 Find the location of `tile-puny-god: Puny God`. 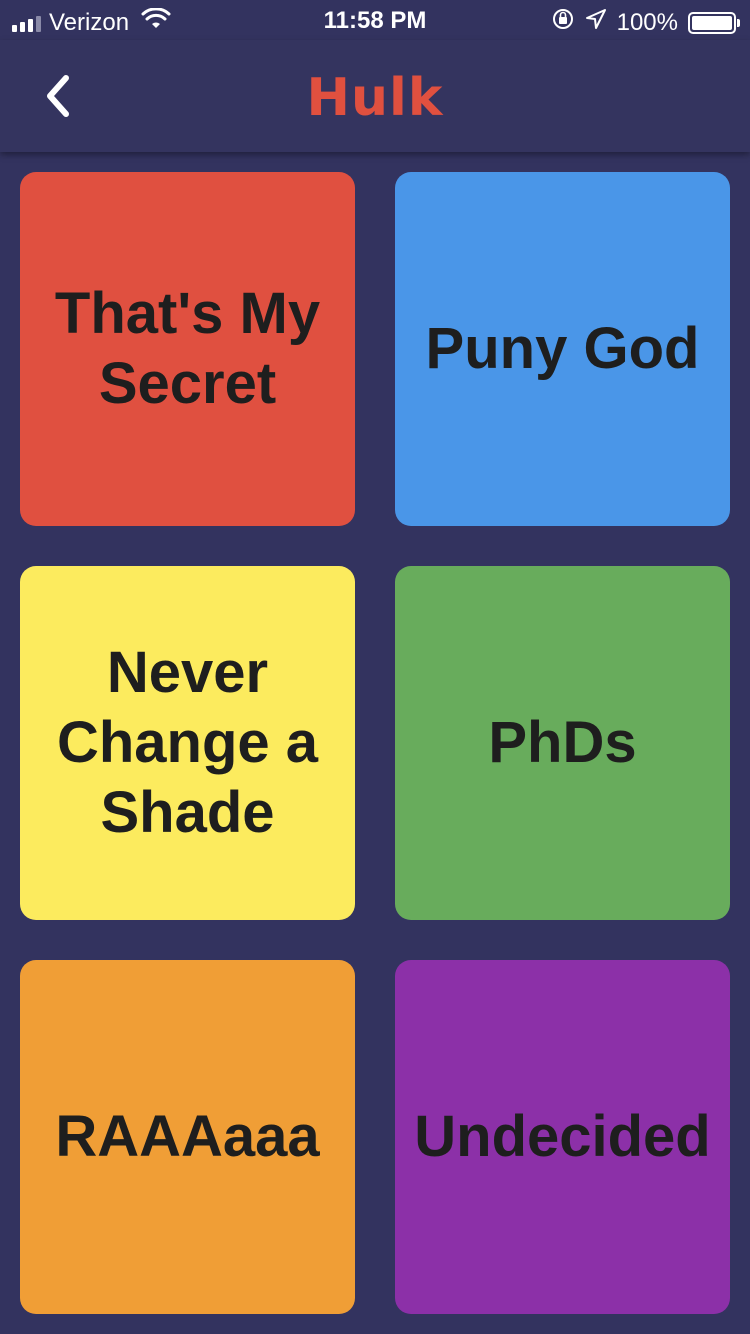

tile-puny-god: Puny God is located at coordinates (562, 349).